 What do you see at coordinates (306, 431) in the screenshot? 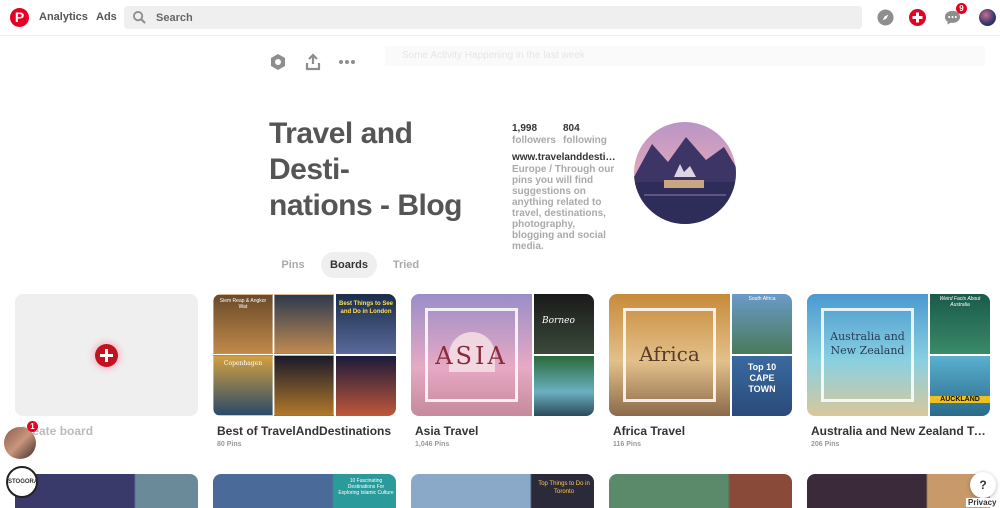
I see `board-name: Best of TravelAndDestinations` at bounding box center [306, 431].